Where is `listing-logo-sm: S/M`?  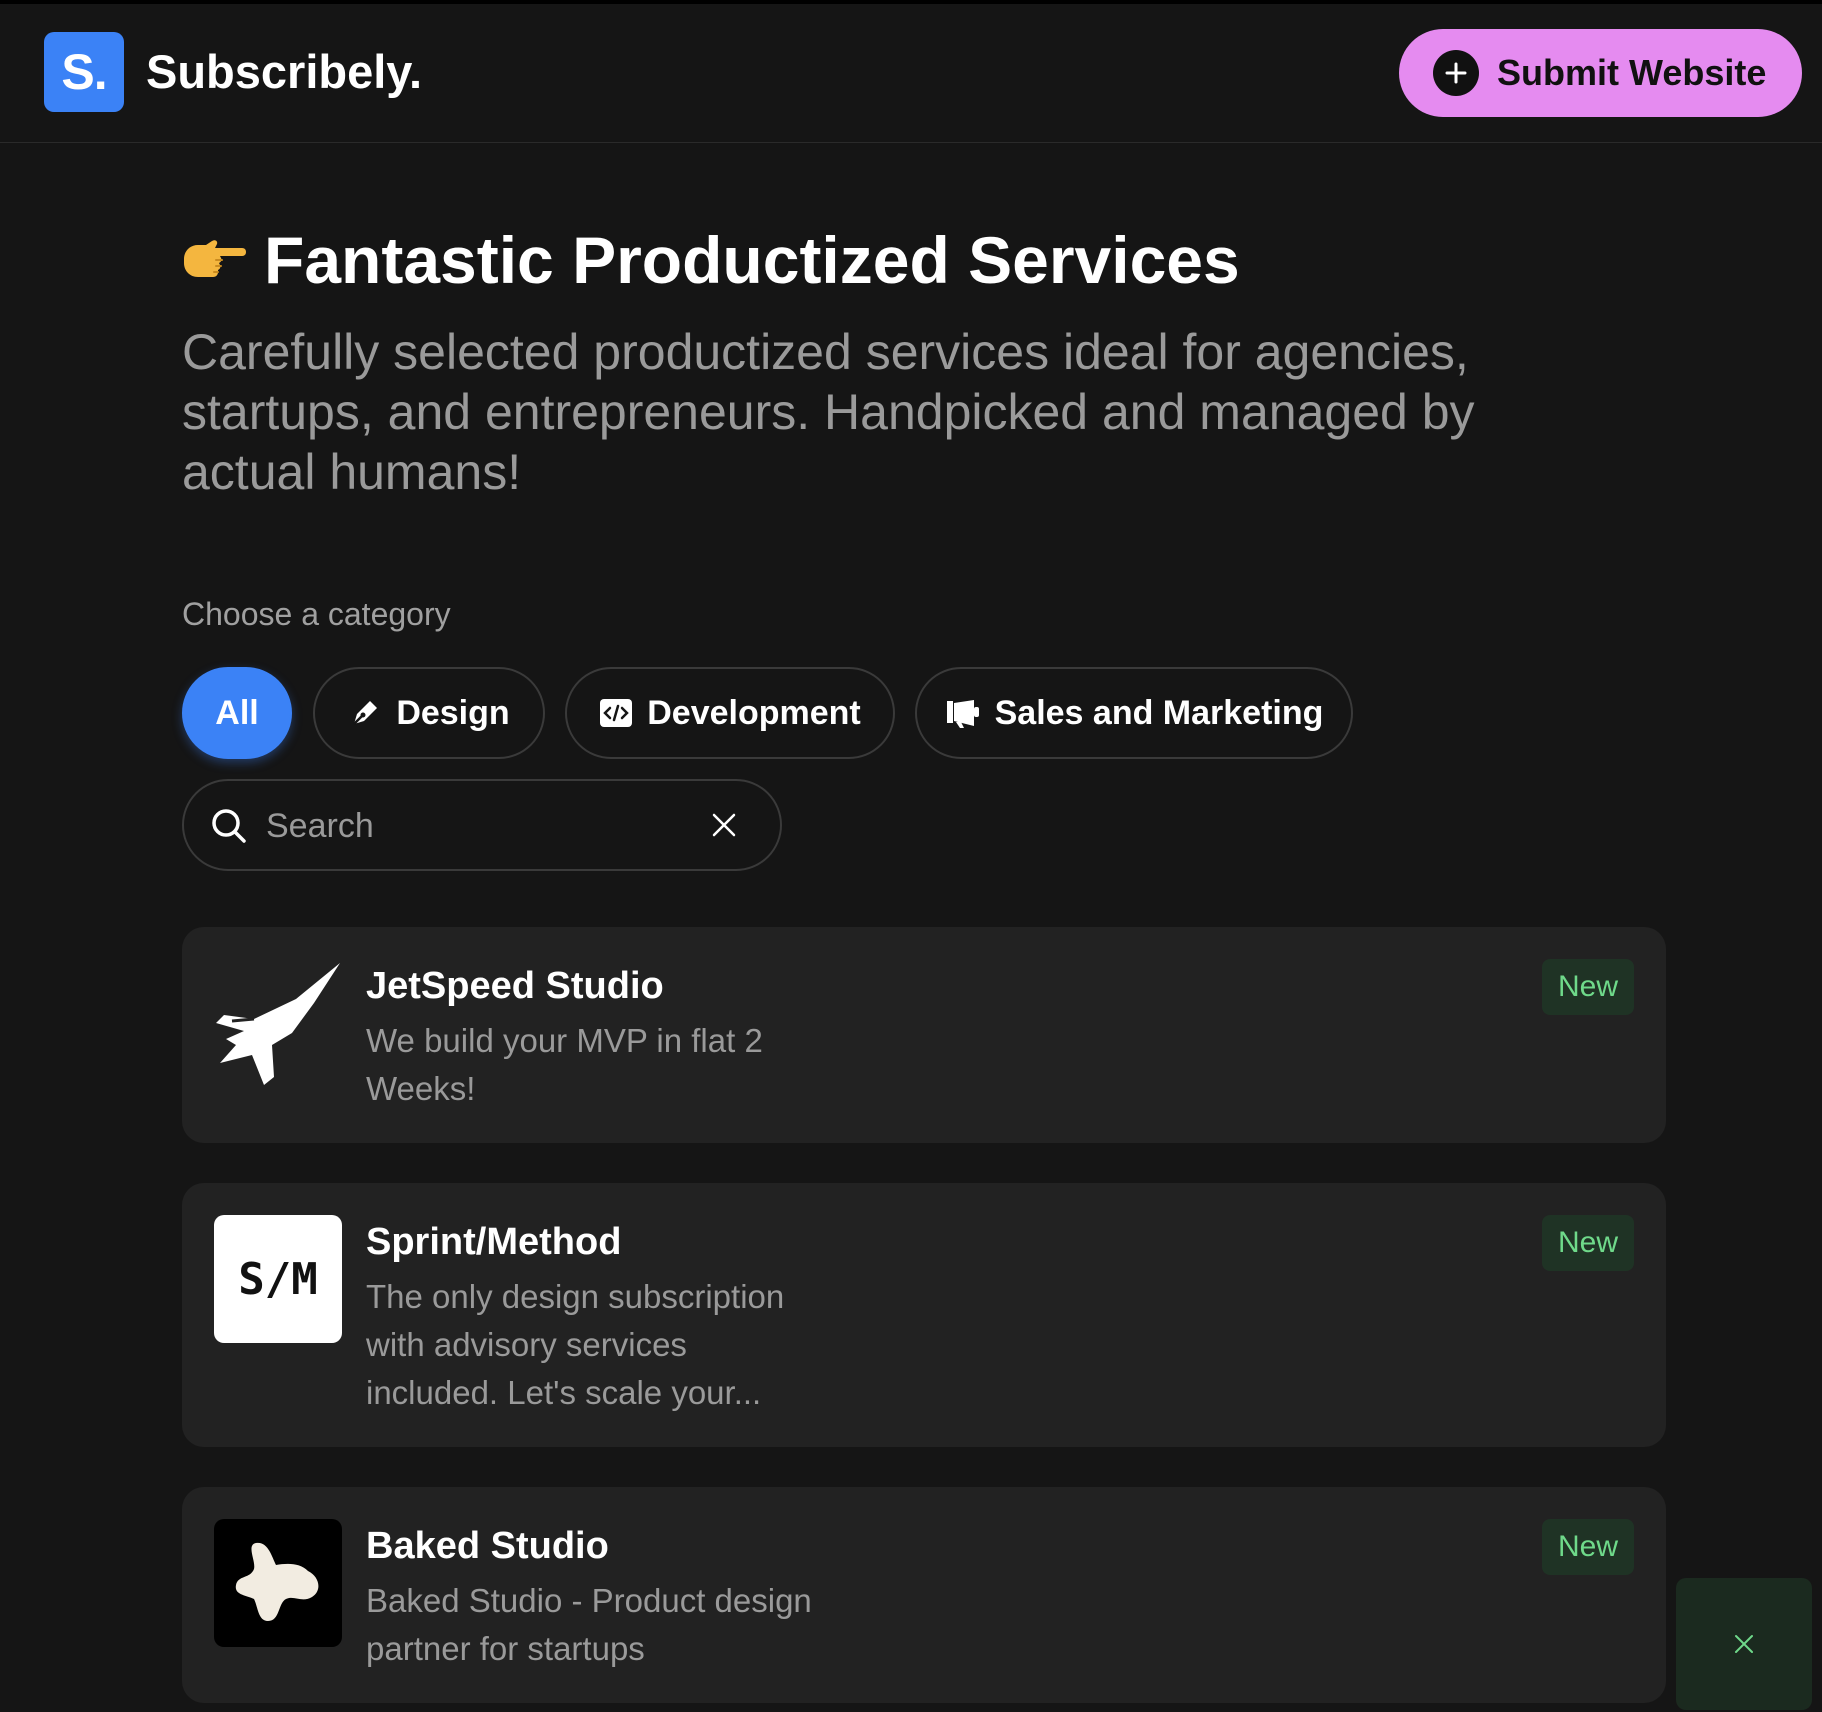 listing-logo-sm: S/M is located at coordinates (278, 1279).